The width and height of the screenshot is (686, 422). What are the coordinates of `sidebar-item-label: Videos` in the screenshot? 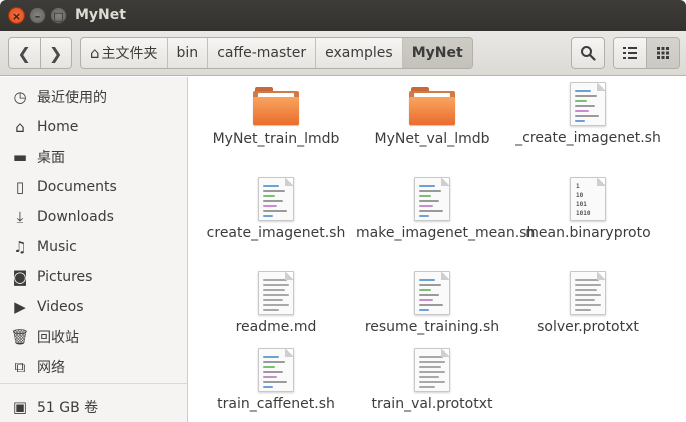 It's located at (60, 307).